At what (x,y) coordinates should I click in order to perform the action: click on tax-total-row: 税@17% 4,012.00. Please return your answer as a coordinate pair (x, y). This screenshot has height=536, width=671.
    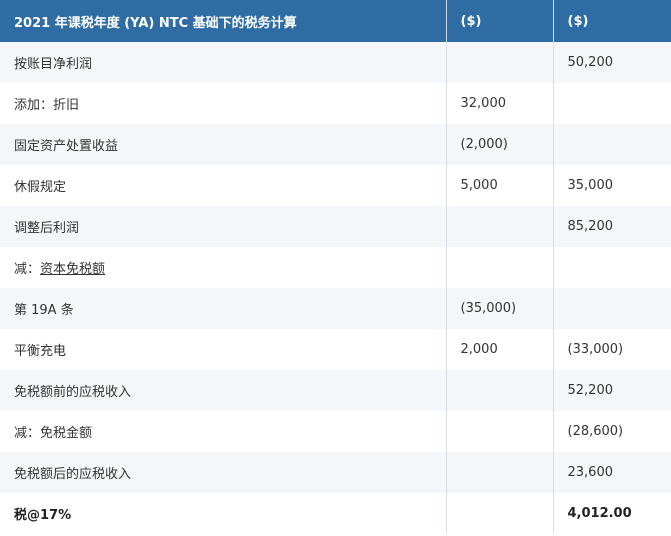
    Looking at the image, I should click on (335, 513).